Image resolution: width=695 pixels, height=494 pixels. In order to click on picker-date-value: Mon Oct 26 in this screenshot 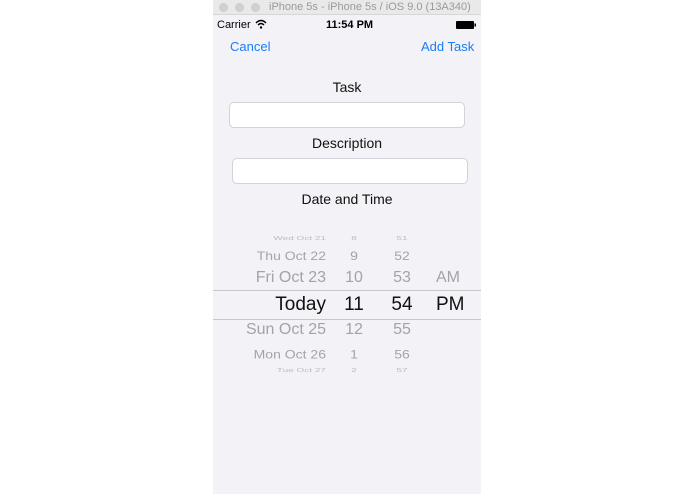, I will do `click(289, 353)`.